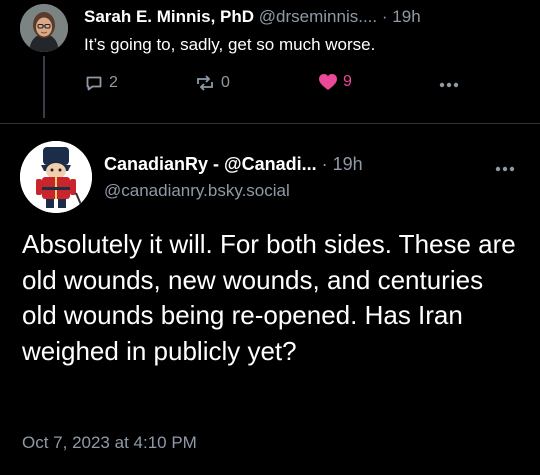 The width and height of the screenshot is (540, 475). I want to click on main-header: CanadianRy - @Canadi... · 19h, so click(233, 164).